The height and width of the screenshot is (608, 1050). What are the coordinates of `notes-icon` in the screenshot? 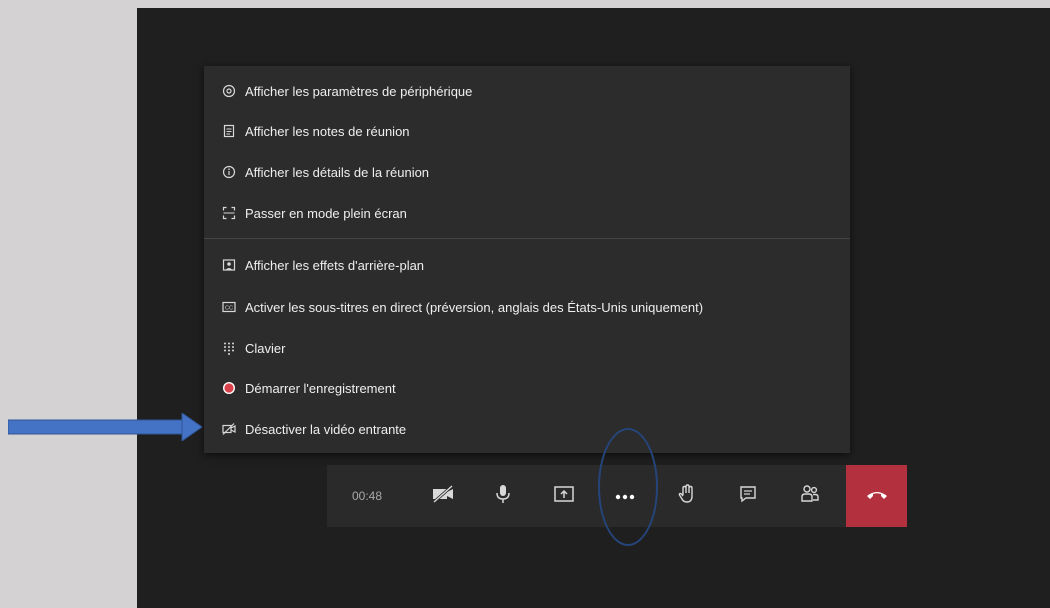 It's located at (229, 131).